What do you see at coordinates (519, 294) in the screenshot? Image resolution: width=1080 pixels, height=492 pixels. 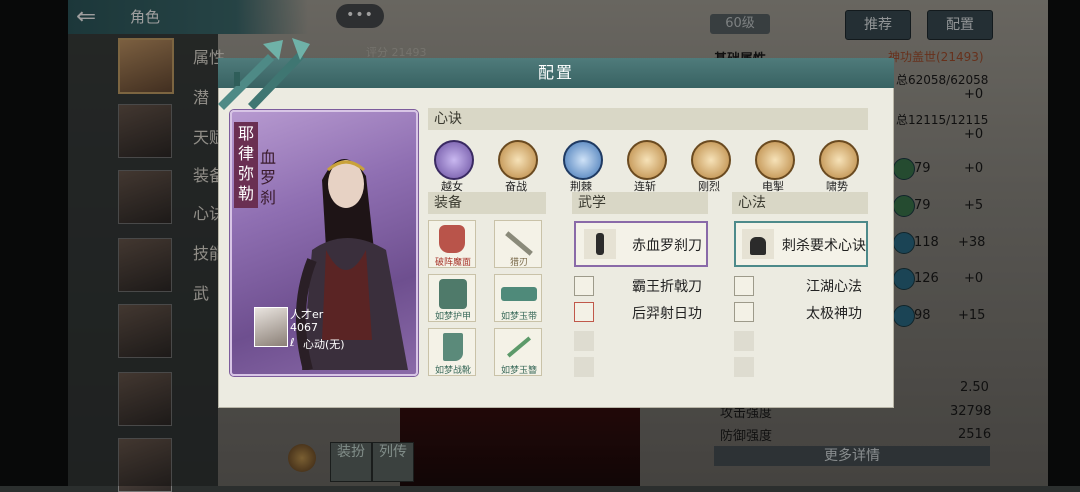 I see `belt-icon` at bounding box center [519, 294].